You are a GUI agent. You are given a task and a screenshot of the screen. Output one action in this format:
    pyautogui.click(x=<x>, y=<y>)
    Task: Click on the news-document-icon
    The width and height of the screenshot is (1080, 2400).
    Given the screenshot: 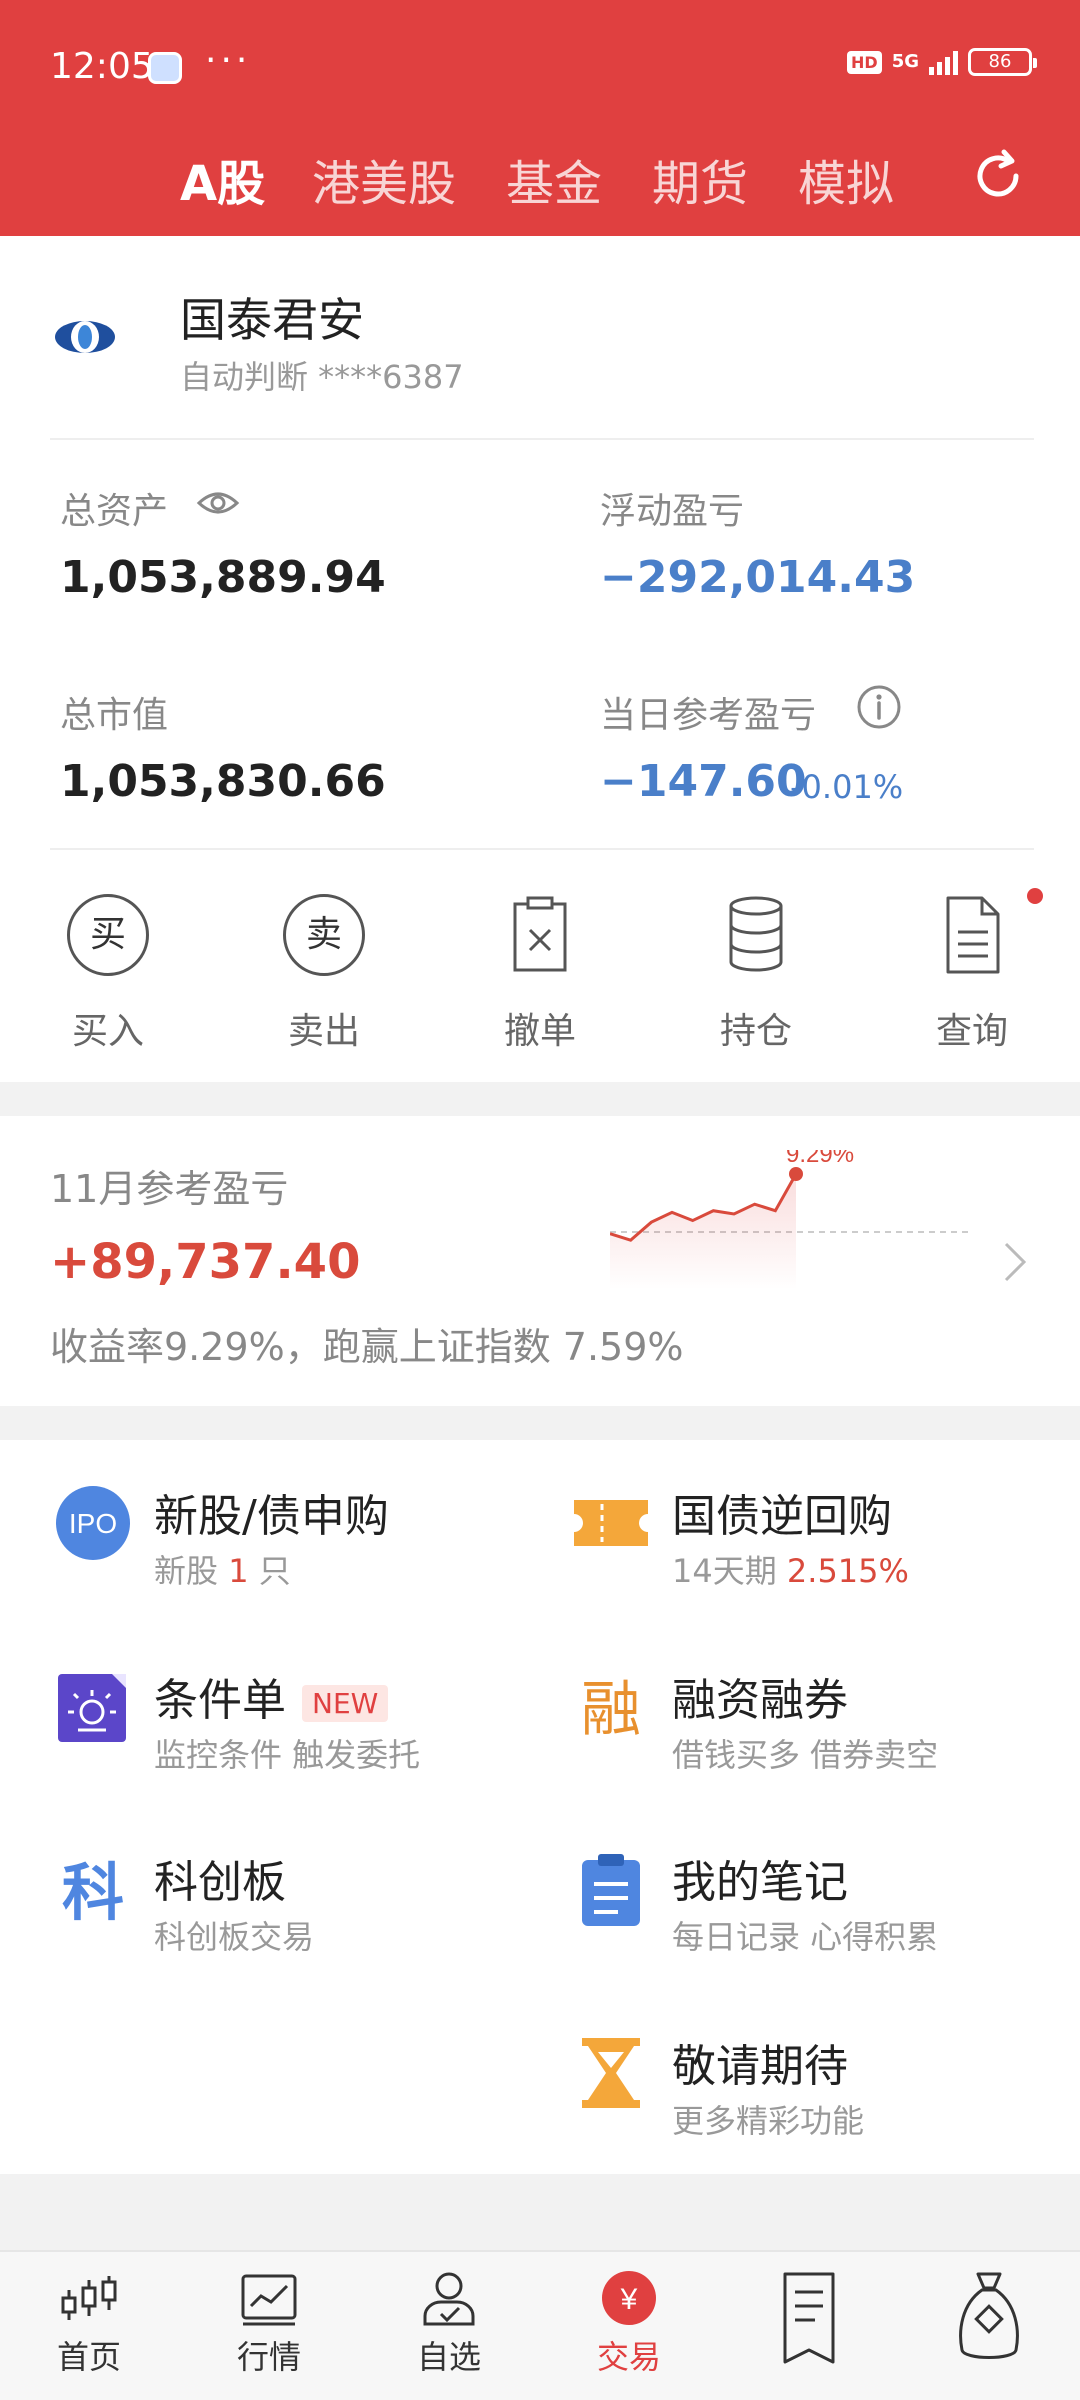 What is the action you would take?
    pyautogui.click(x=809, y=2318)
    